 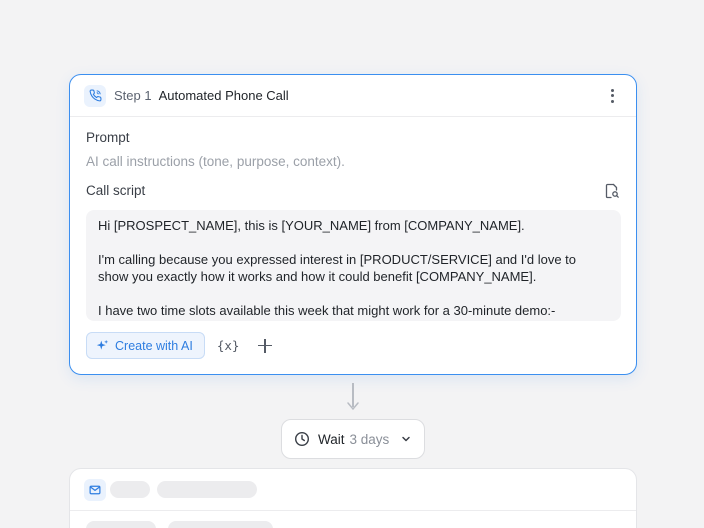 I want to click on plus-icon, so click(x=265, y=346).